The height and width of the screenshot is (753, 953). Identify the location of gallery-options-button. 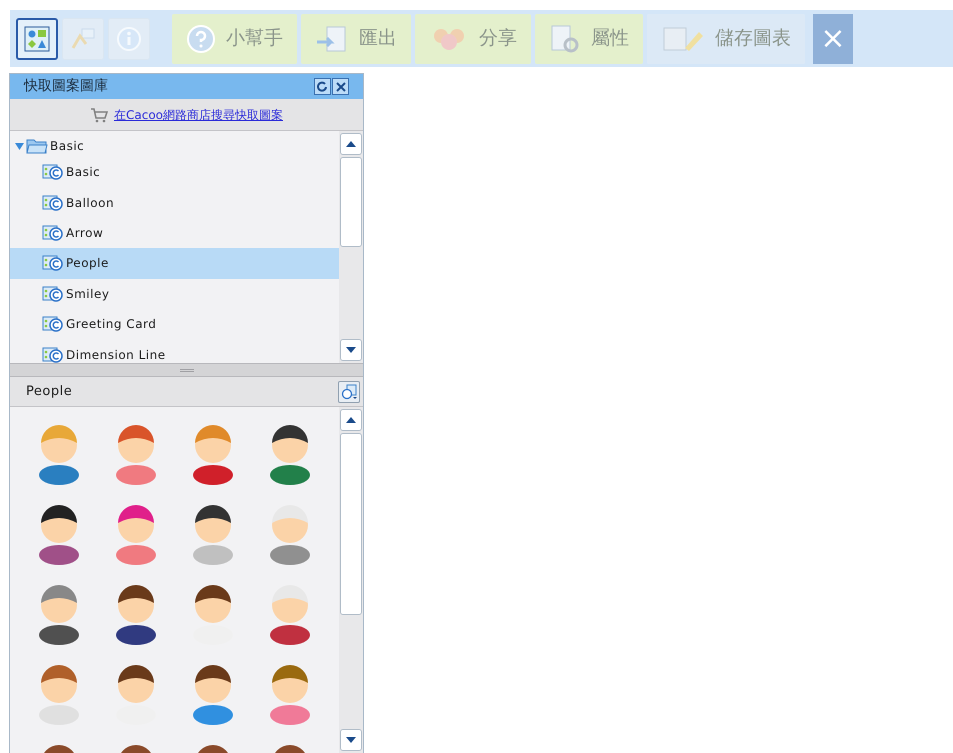
(349, 391).